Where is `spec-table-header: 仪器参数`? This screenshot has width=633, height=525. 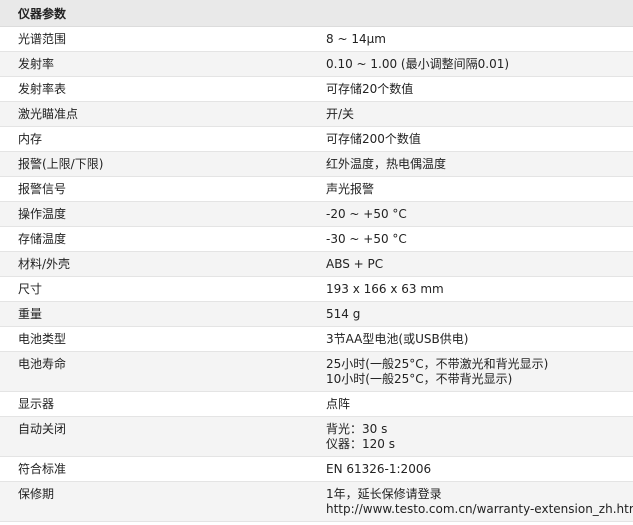 spec-table-header: 仪器参数 is located at coordinates (316, 13).